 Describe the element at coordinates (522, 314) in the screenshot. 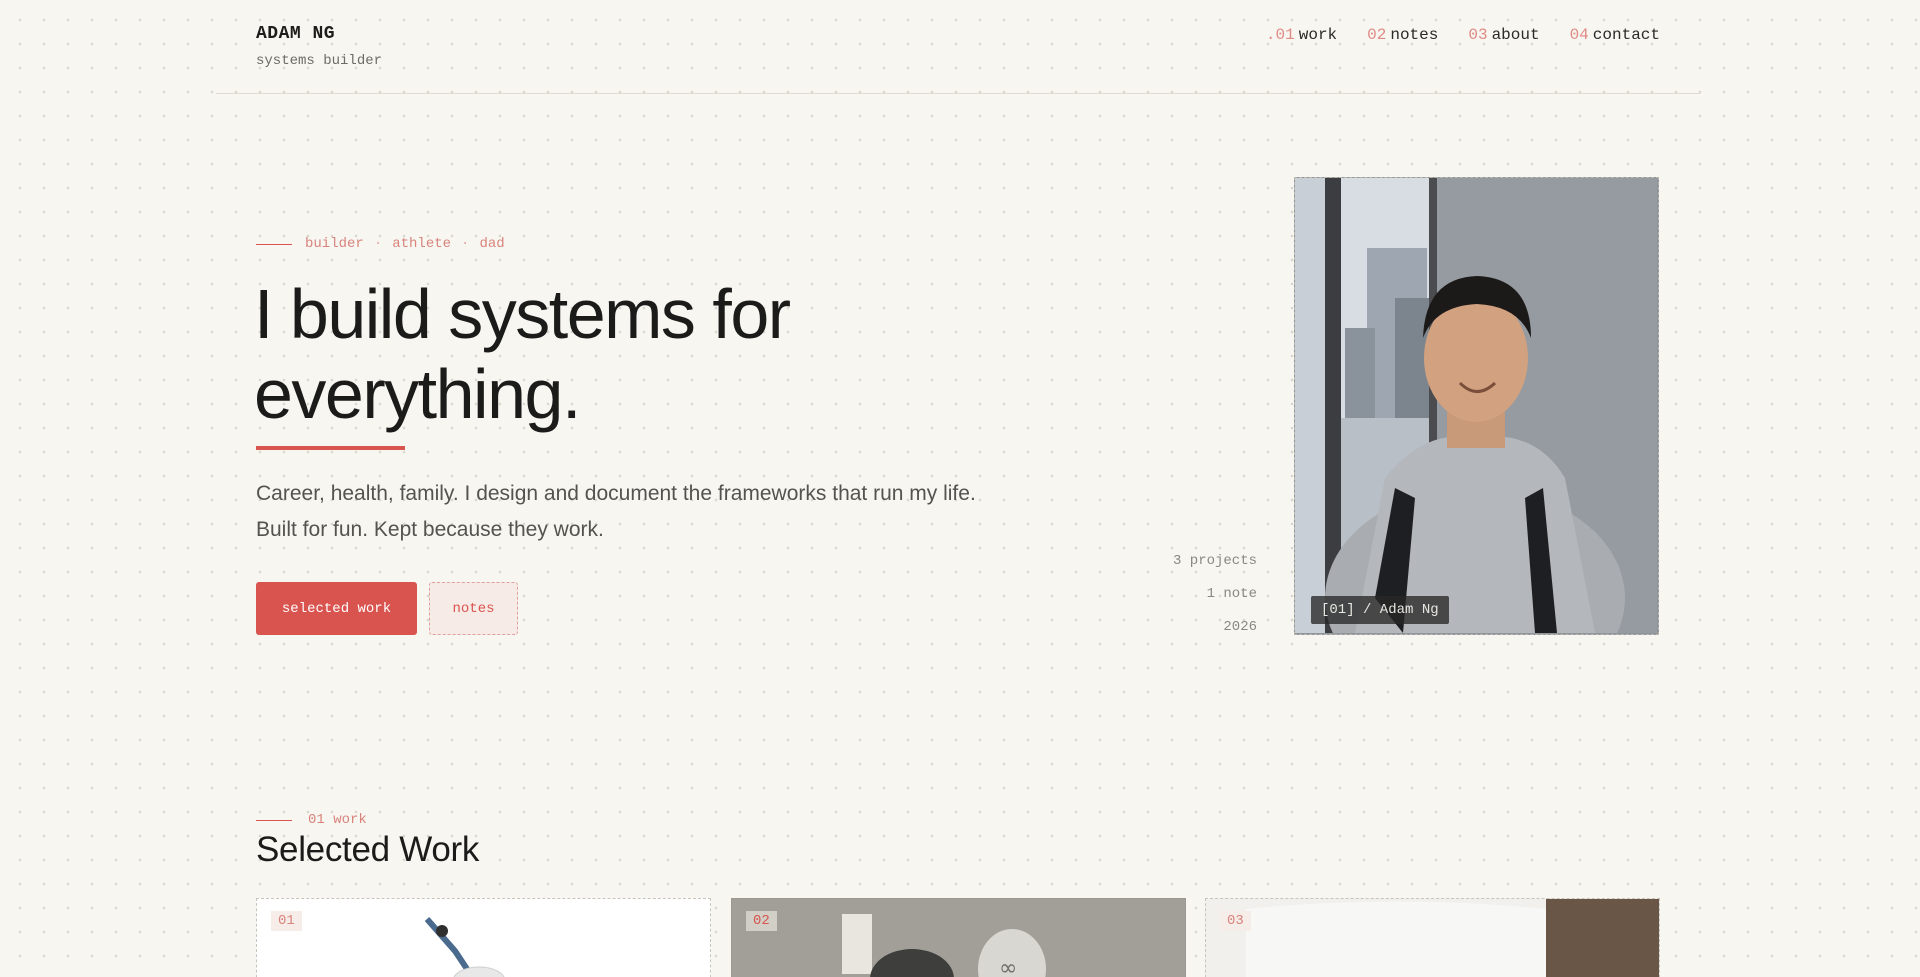

I see `hero-title-line-1: I build systems for` at that location.